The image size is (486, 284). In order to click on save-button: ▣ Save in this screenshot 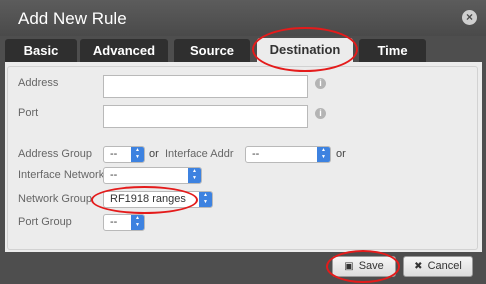, I will do `click(364, 266)`.